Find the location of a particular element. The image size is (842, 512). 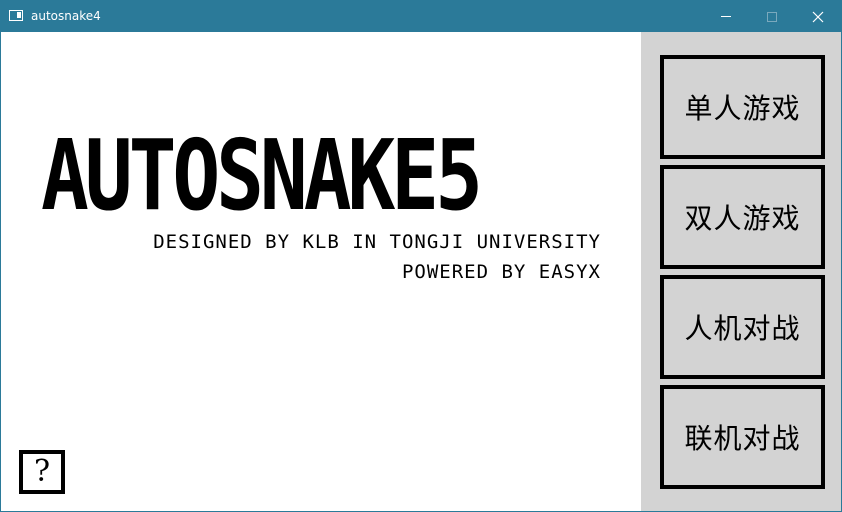

two-player-button: 双人游戏 is located at coordinates (742, 217).